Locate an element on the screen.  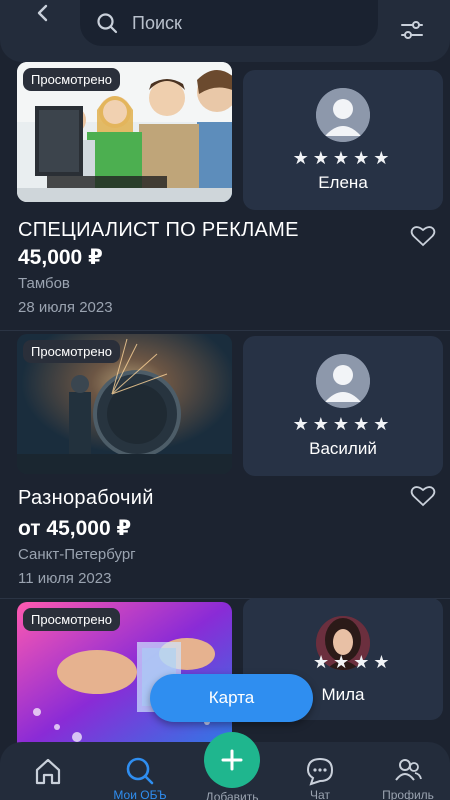
divider is located at coordinates (225, 330).